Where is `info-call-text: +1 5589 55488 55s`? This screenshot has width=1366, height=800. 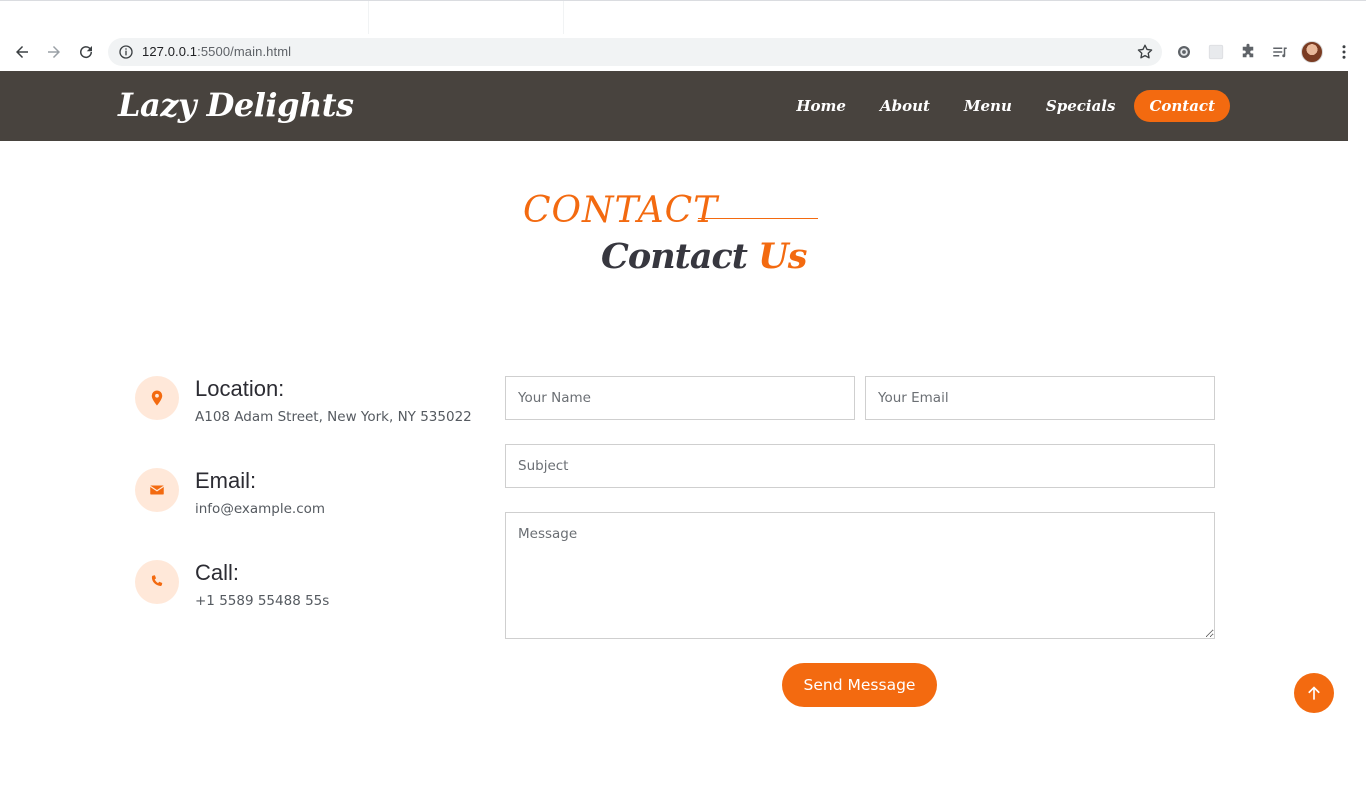
info-call-text: +1 5589 55488 55s is located at coordinates (262, 601).